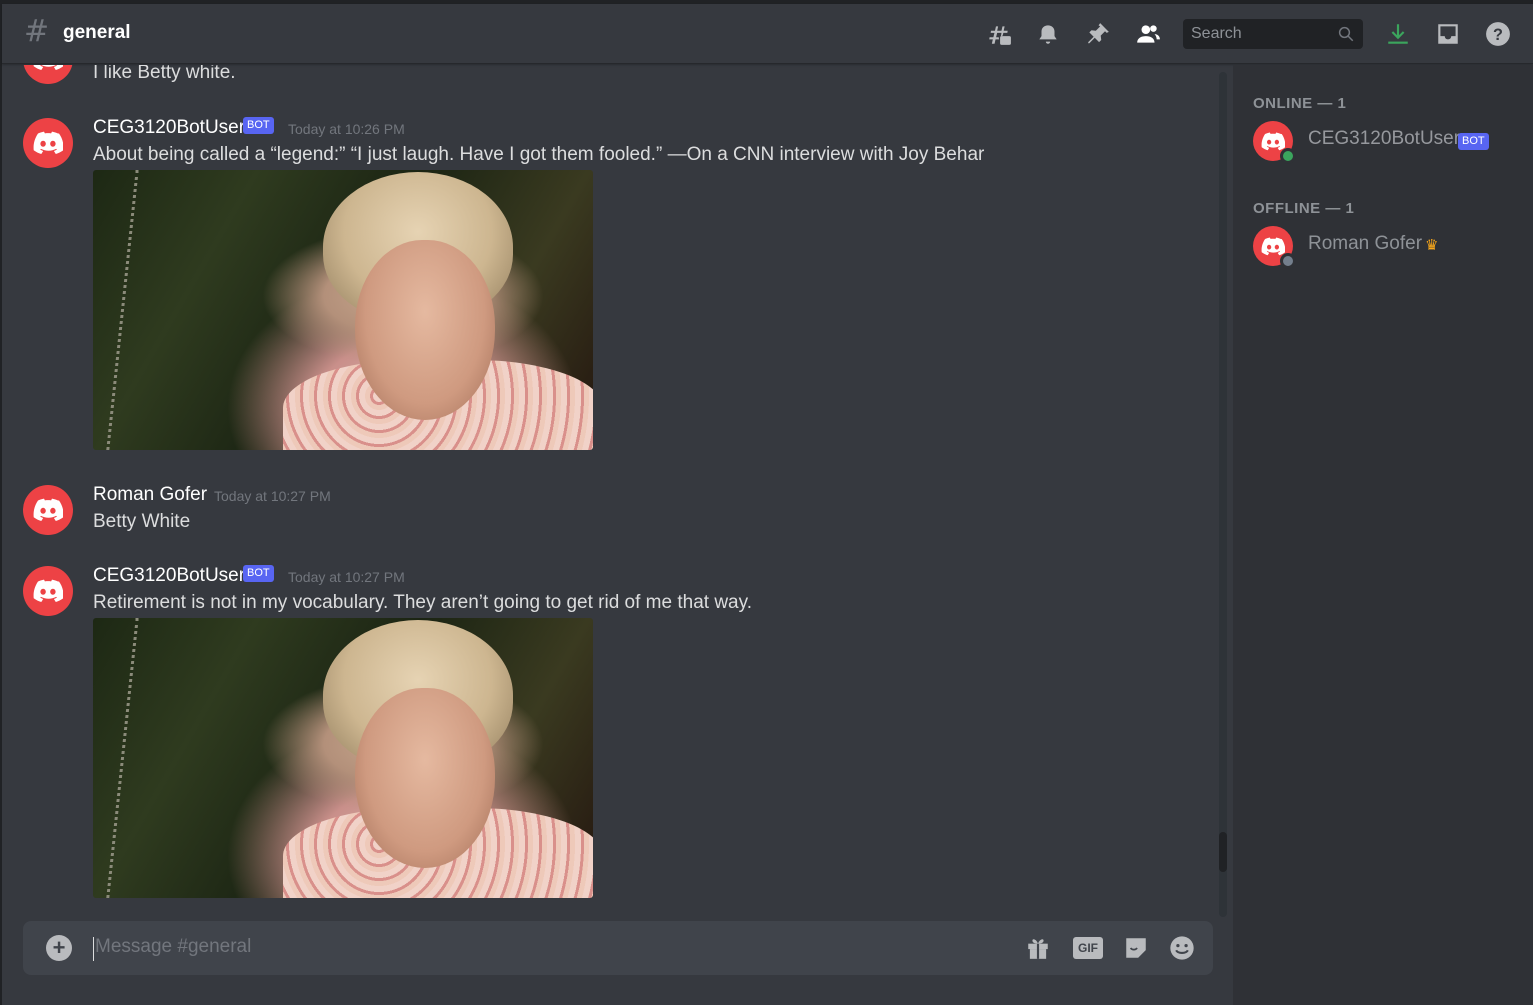  I want to click on help-icon: ?, so click(1498, 34).